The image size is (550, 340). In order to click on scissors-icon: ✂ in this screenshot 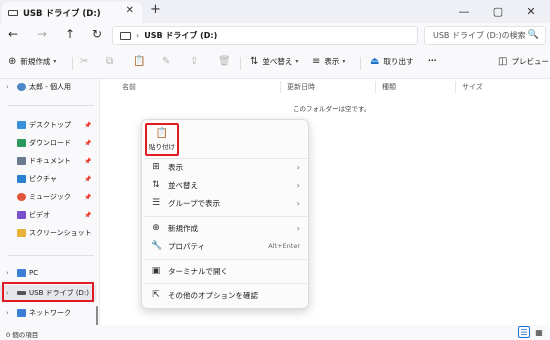, I will do `click(84, 61)`.